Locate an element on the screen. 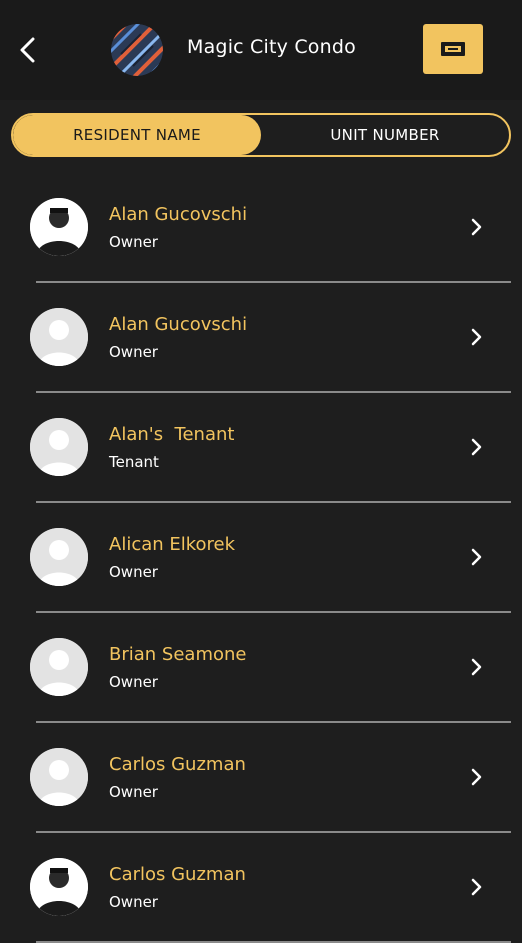 This screenshot has height=943, width=522. app-header: Magic City Condo is located at coordinates (261, 50).